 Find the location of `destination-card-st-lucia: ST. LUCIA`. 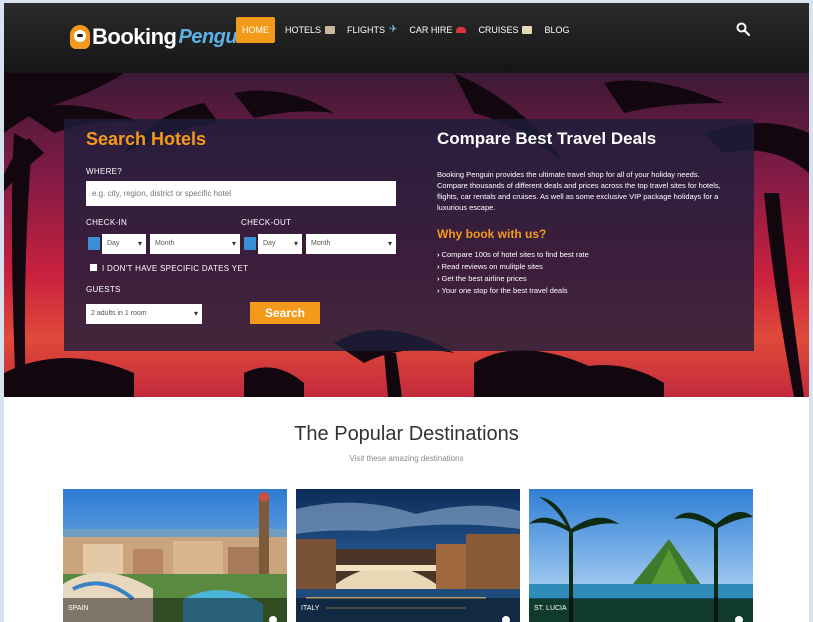

destination-card-st-lucia: ST. LUCIA is located at coordinates (641, 555).